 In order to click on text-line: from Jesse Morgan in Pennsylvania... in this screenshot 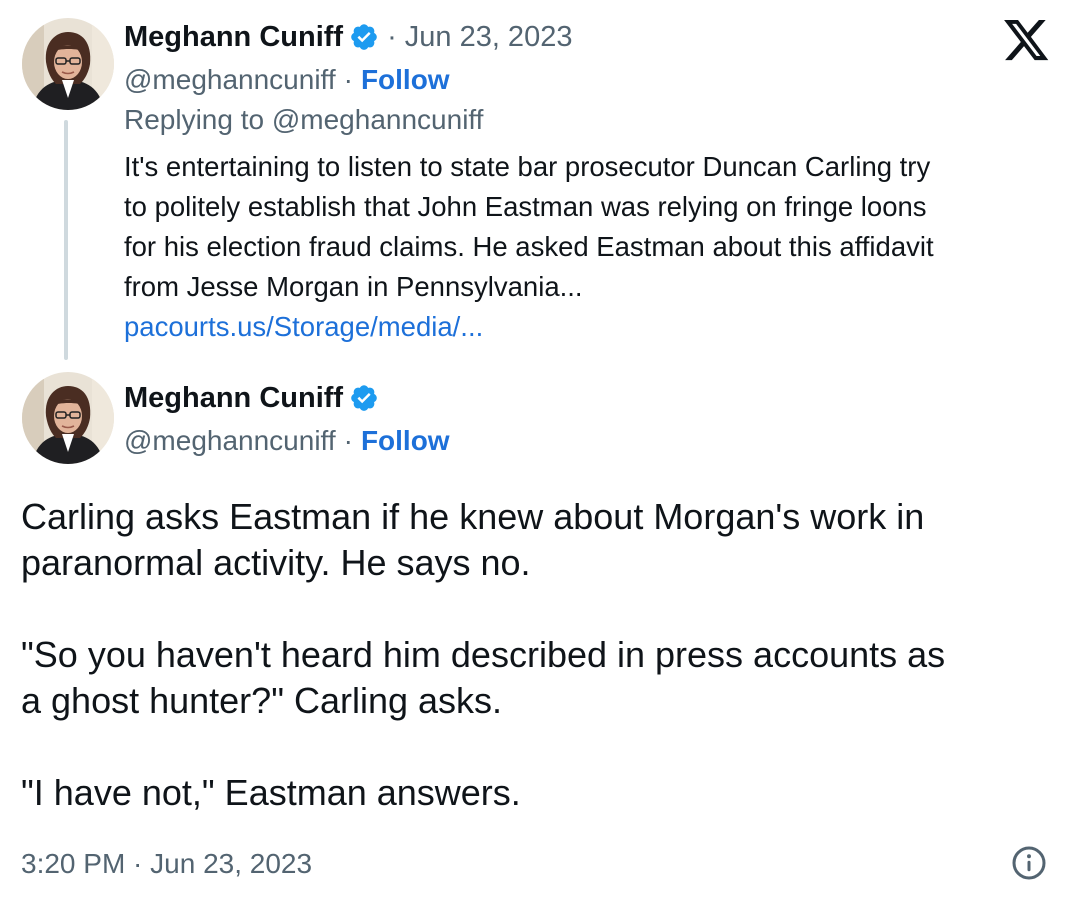, I will do `click(353, 286)`.